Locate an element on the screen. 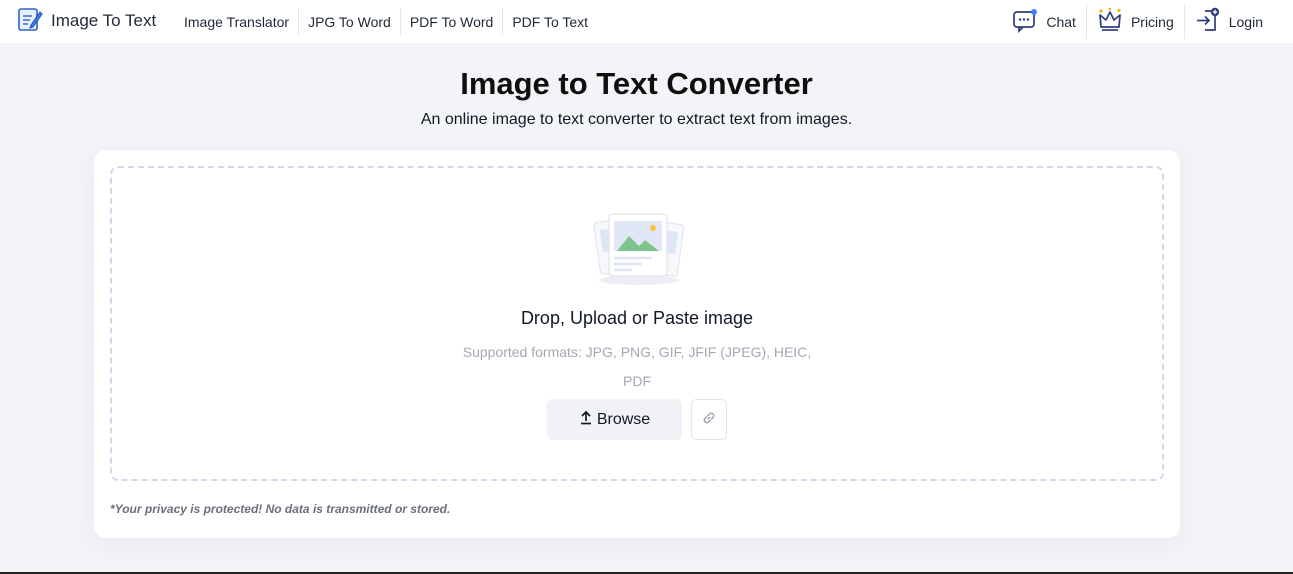 The width and height of the screenshot is (1293, 574). upload-arrow-icon is located at coordinates (586, 419).